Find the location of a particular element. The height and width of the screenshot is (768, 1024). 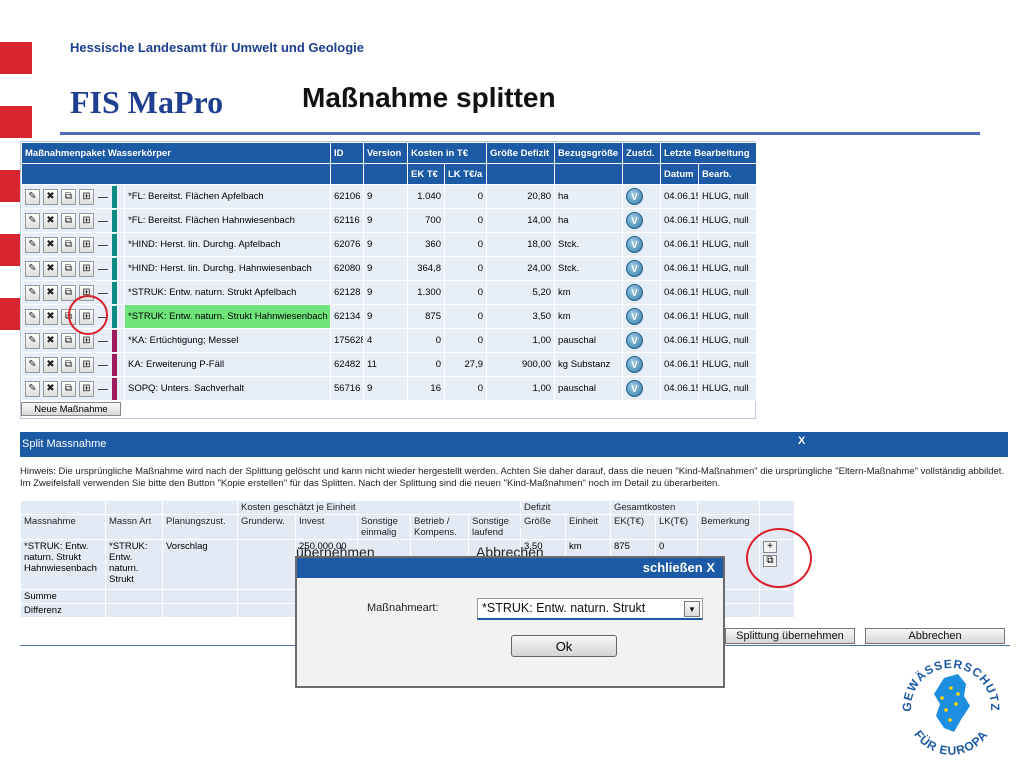

cell-planung: Vorschlag is located at coordinates (200, 564).